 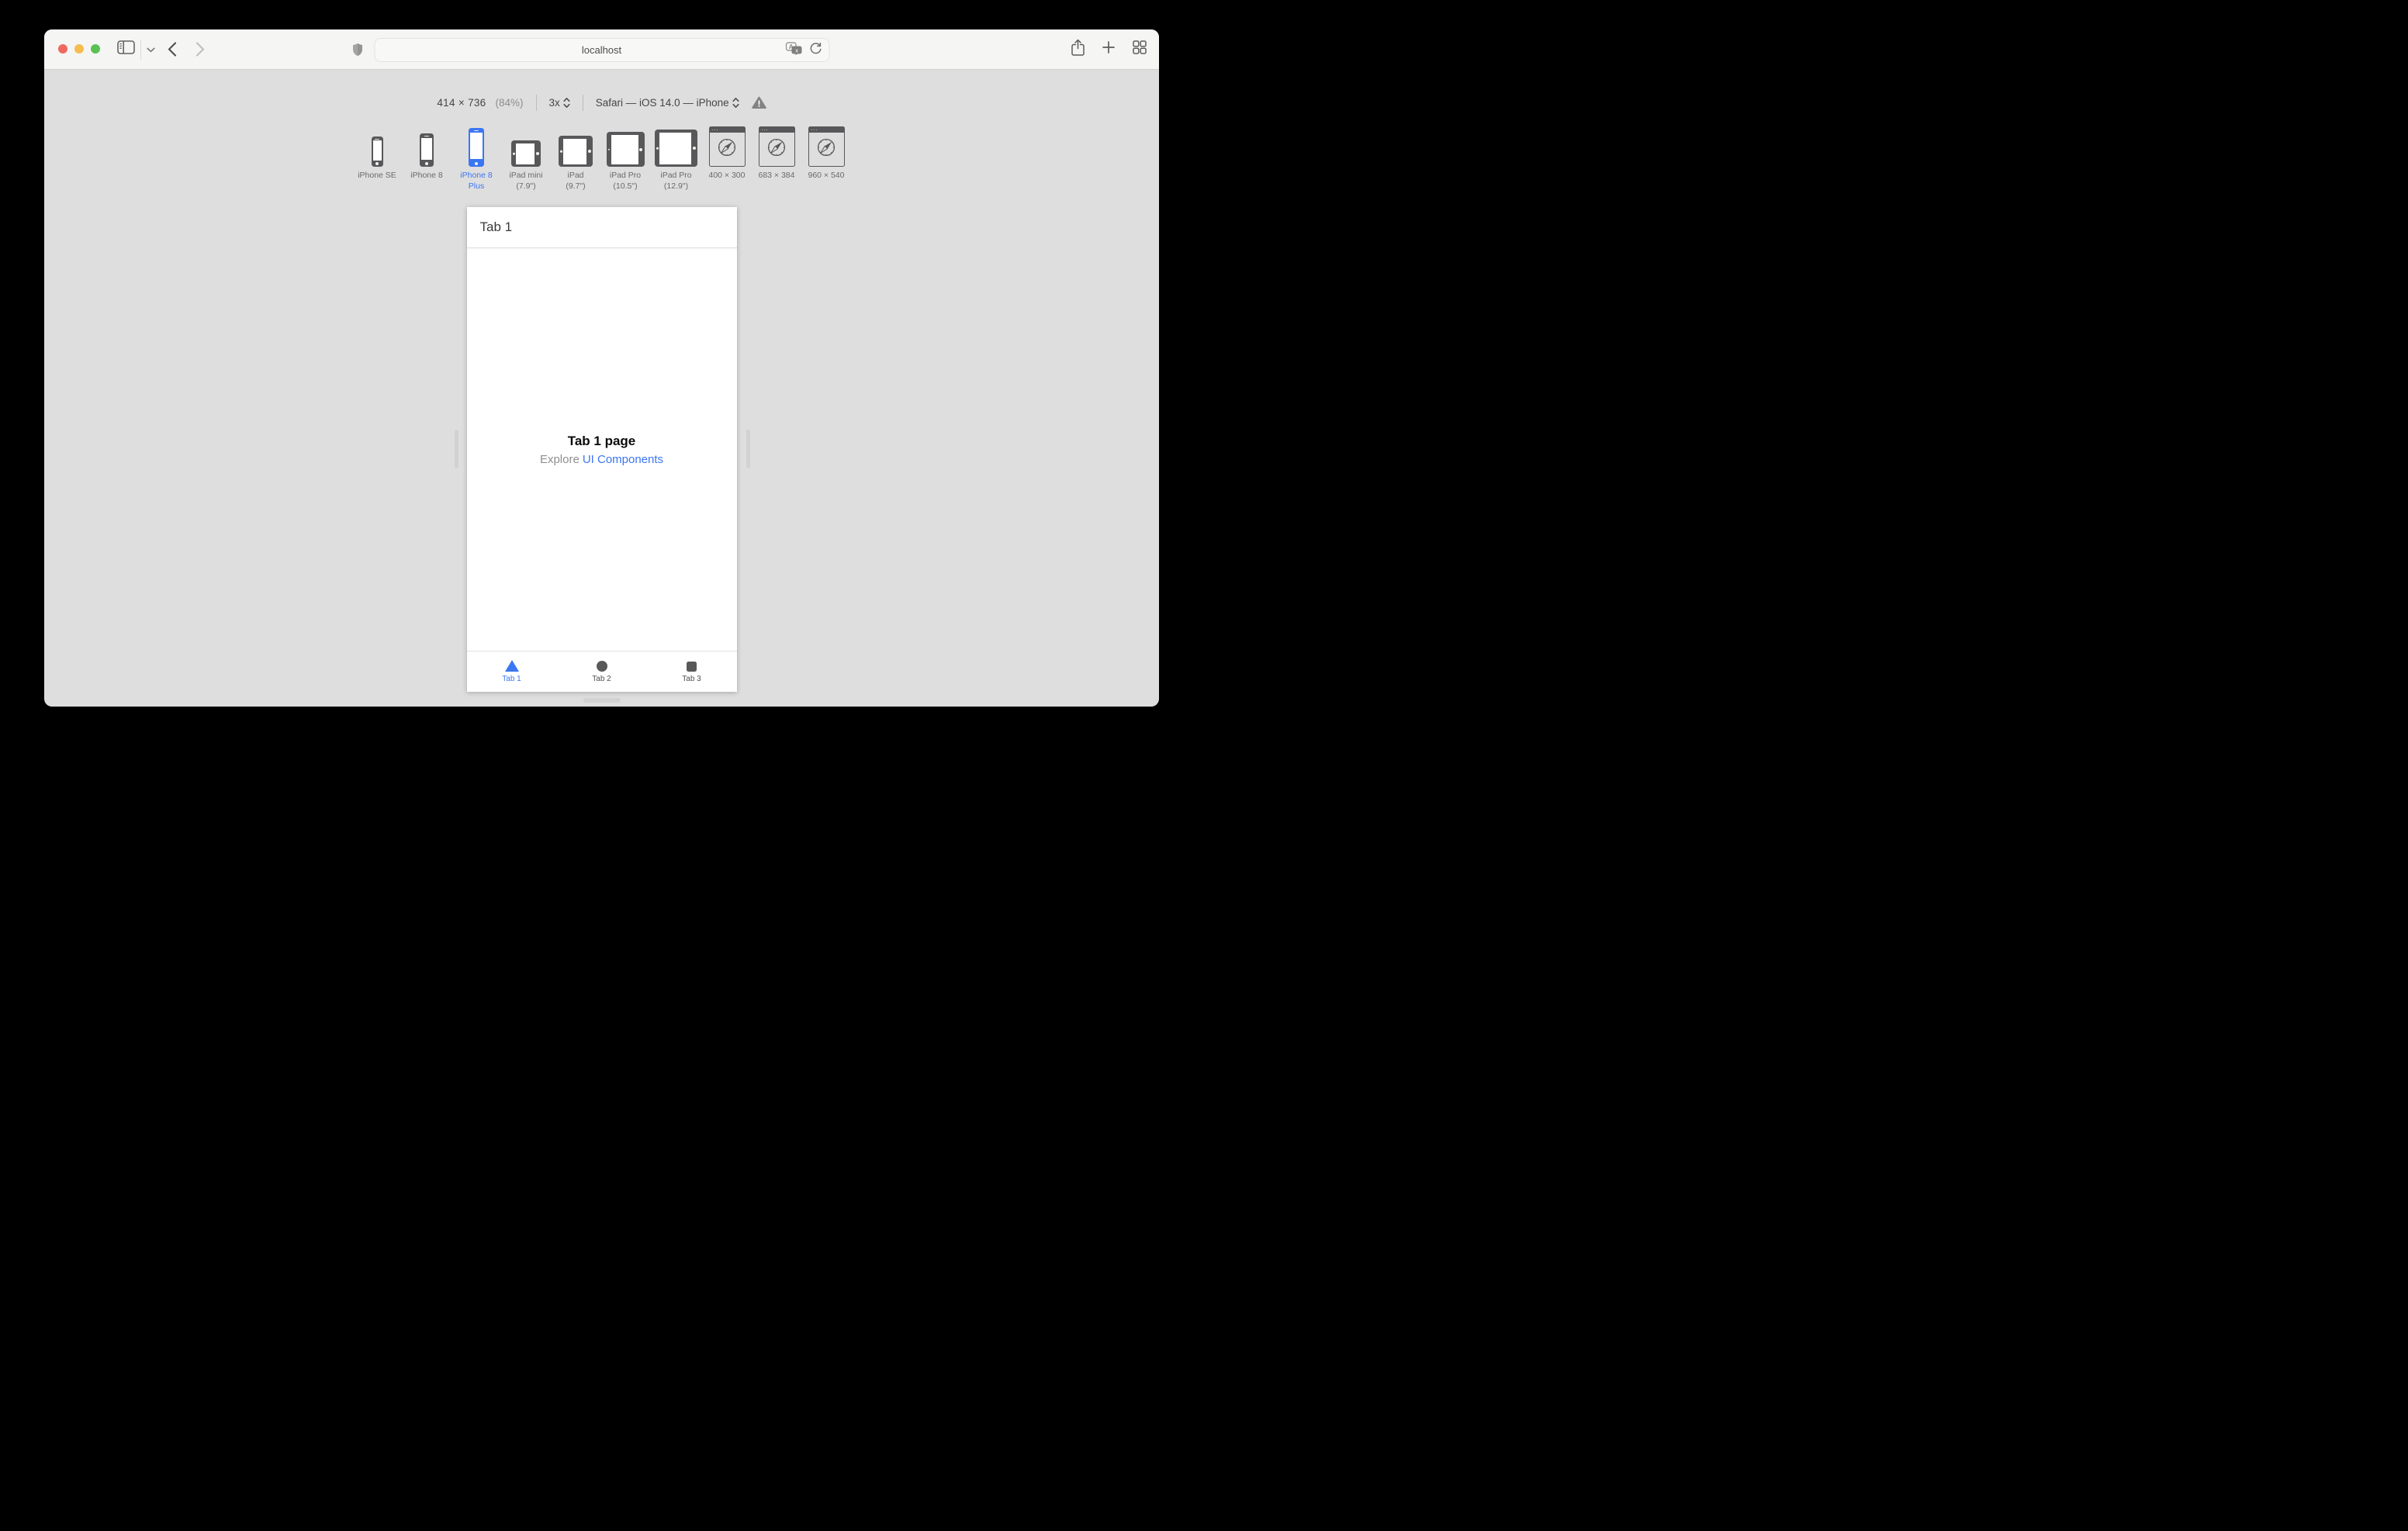 What do you see at coordinates (676, 148) in the screenshot?
I see `ipad-pro-12-icon` at bounding box center [676, 148].